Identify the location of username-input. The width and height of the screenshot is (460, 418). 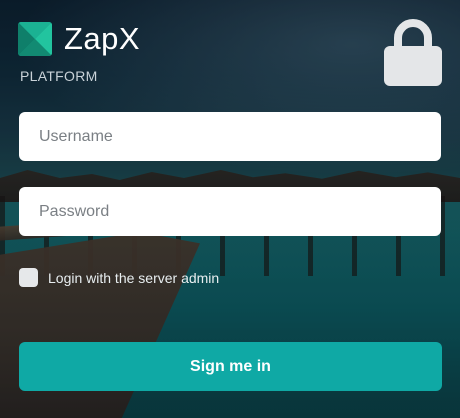
(230, 136).